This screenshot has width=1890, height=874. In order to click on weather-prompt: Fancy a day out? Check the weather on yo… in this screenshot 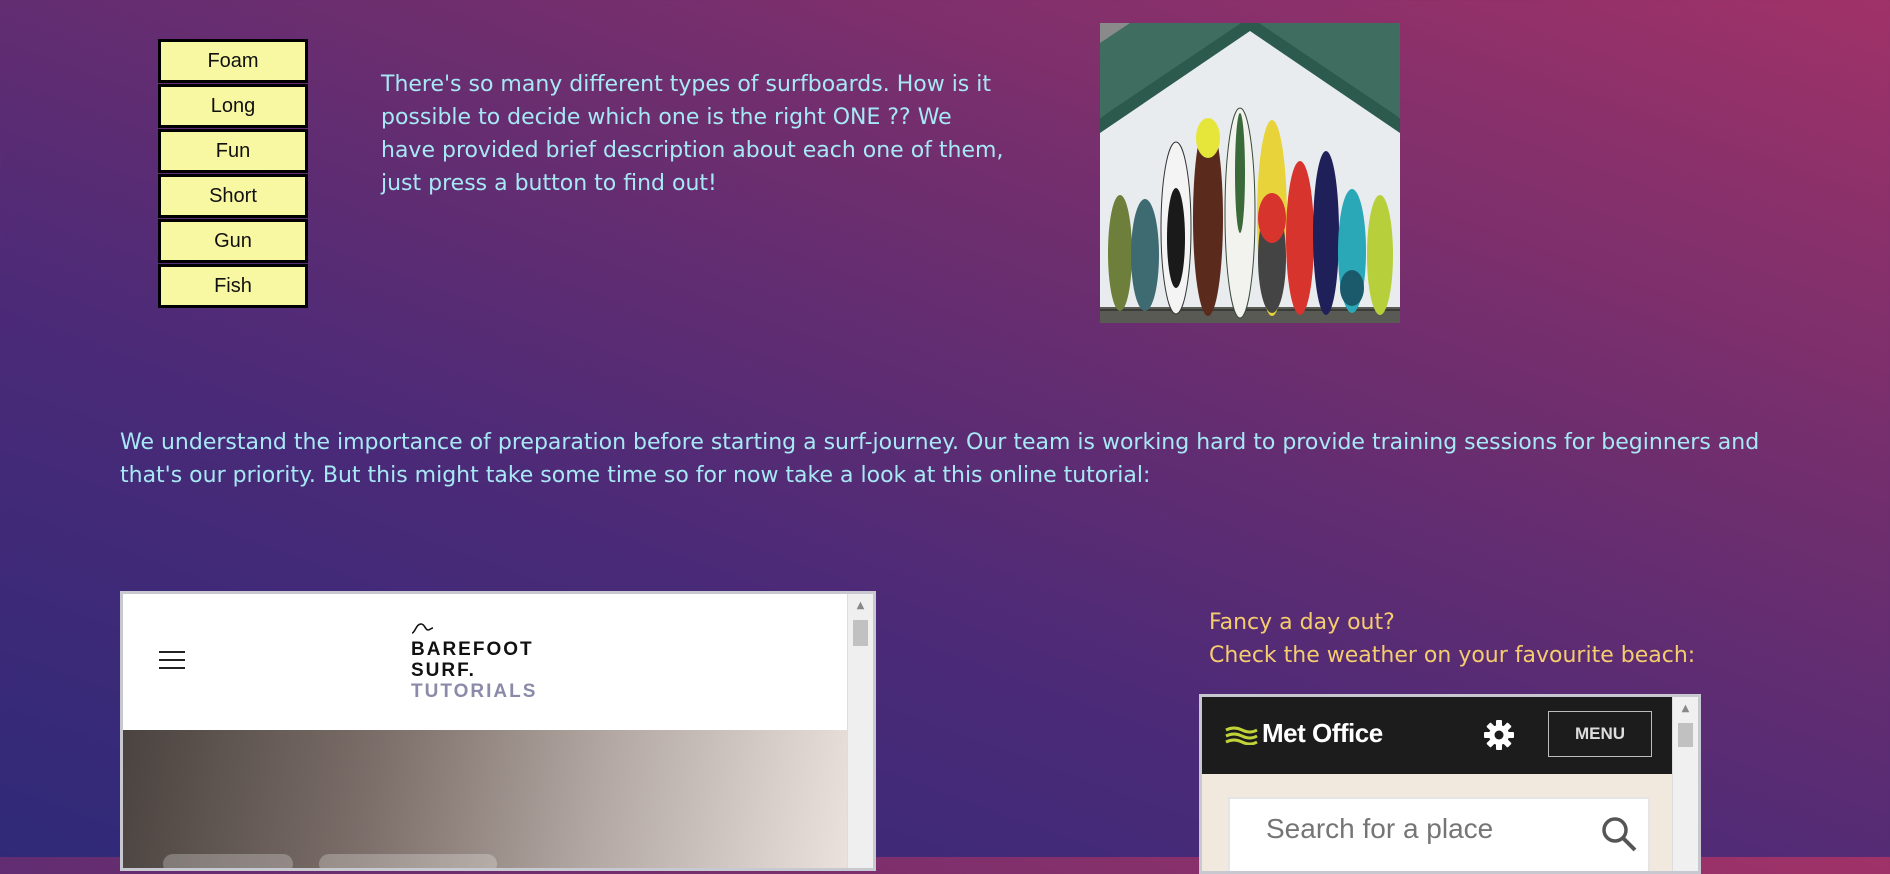, I will do `click(1452, 639)`.